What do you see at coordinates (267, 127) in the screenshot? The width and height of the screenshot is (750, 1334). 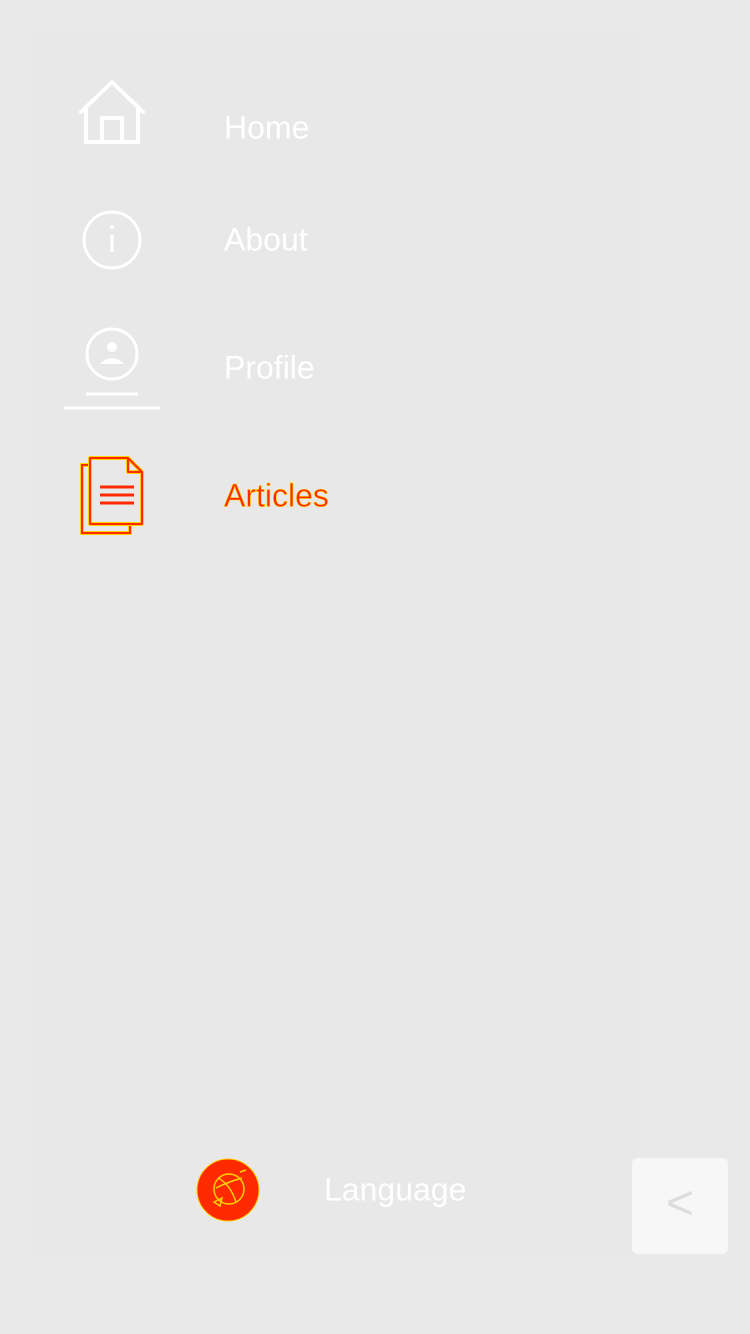 I see `nav-label-home: Home` at bounding box center [267, 127].